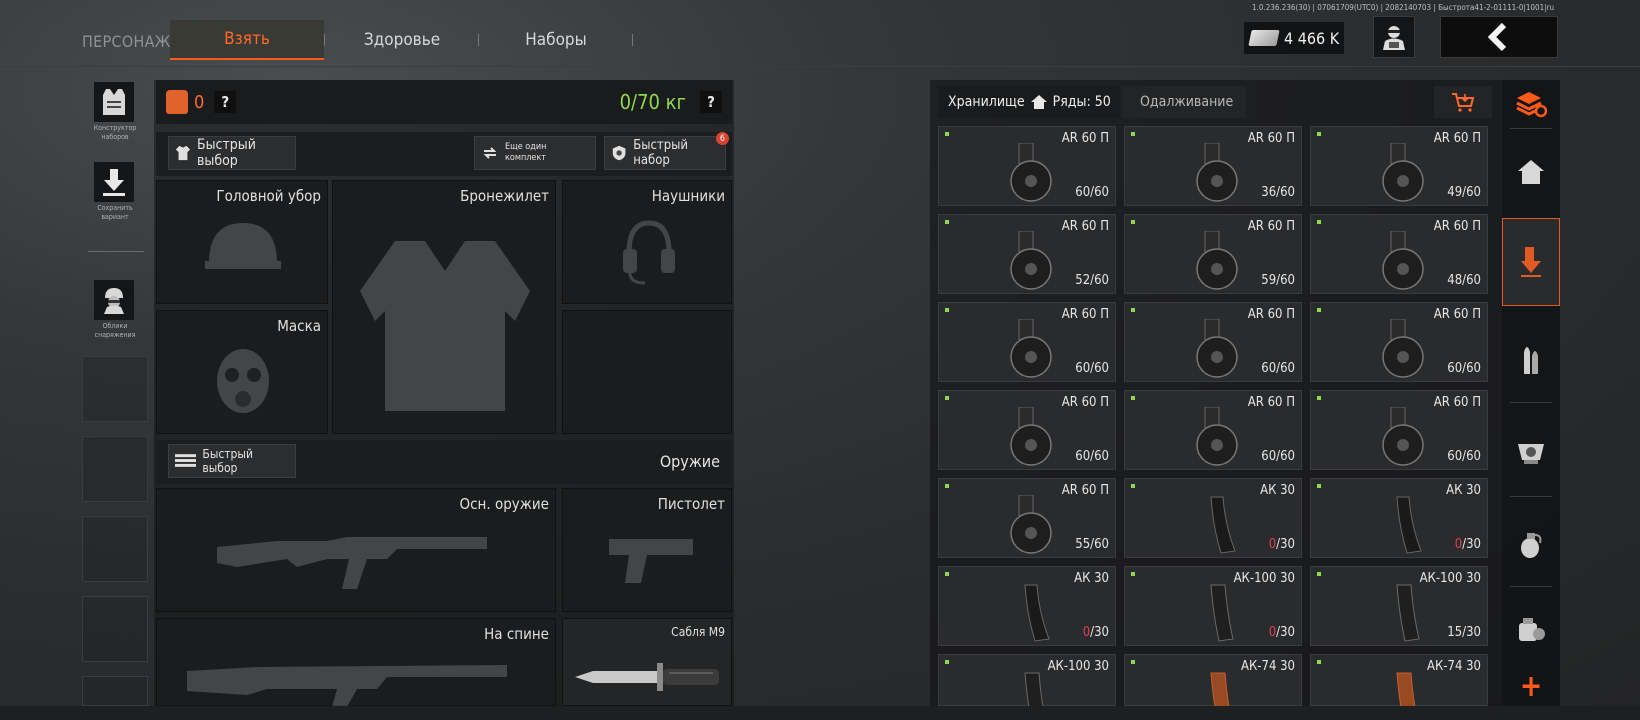  Describe the element at coordinates (356, 550) in the screenshot. I see `primary-weapon-slot: Осн. оружие` at that location.